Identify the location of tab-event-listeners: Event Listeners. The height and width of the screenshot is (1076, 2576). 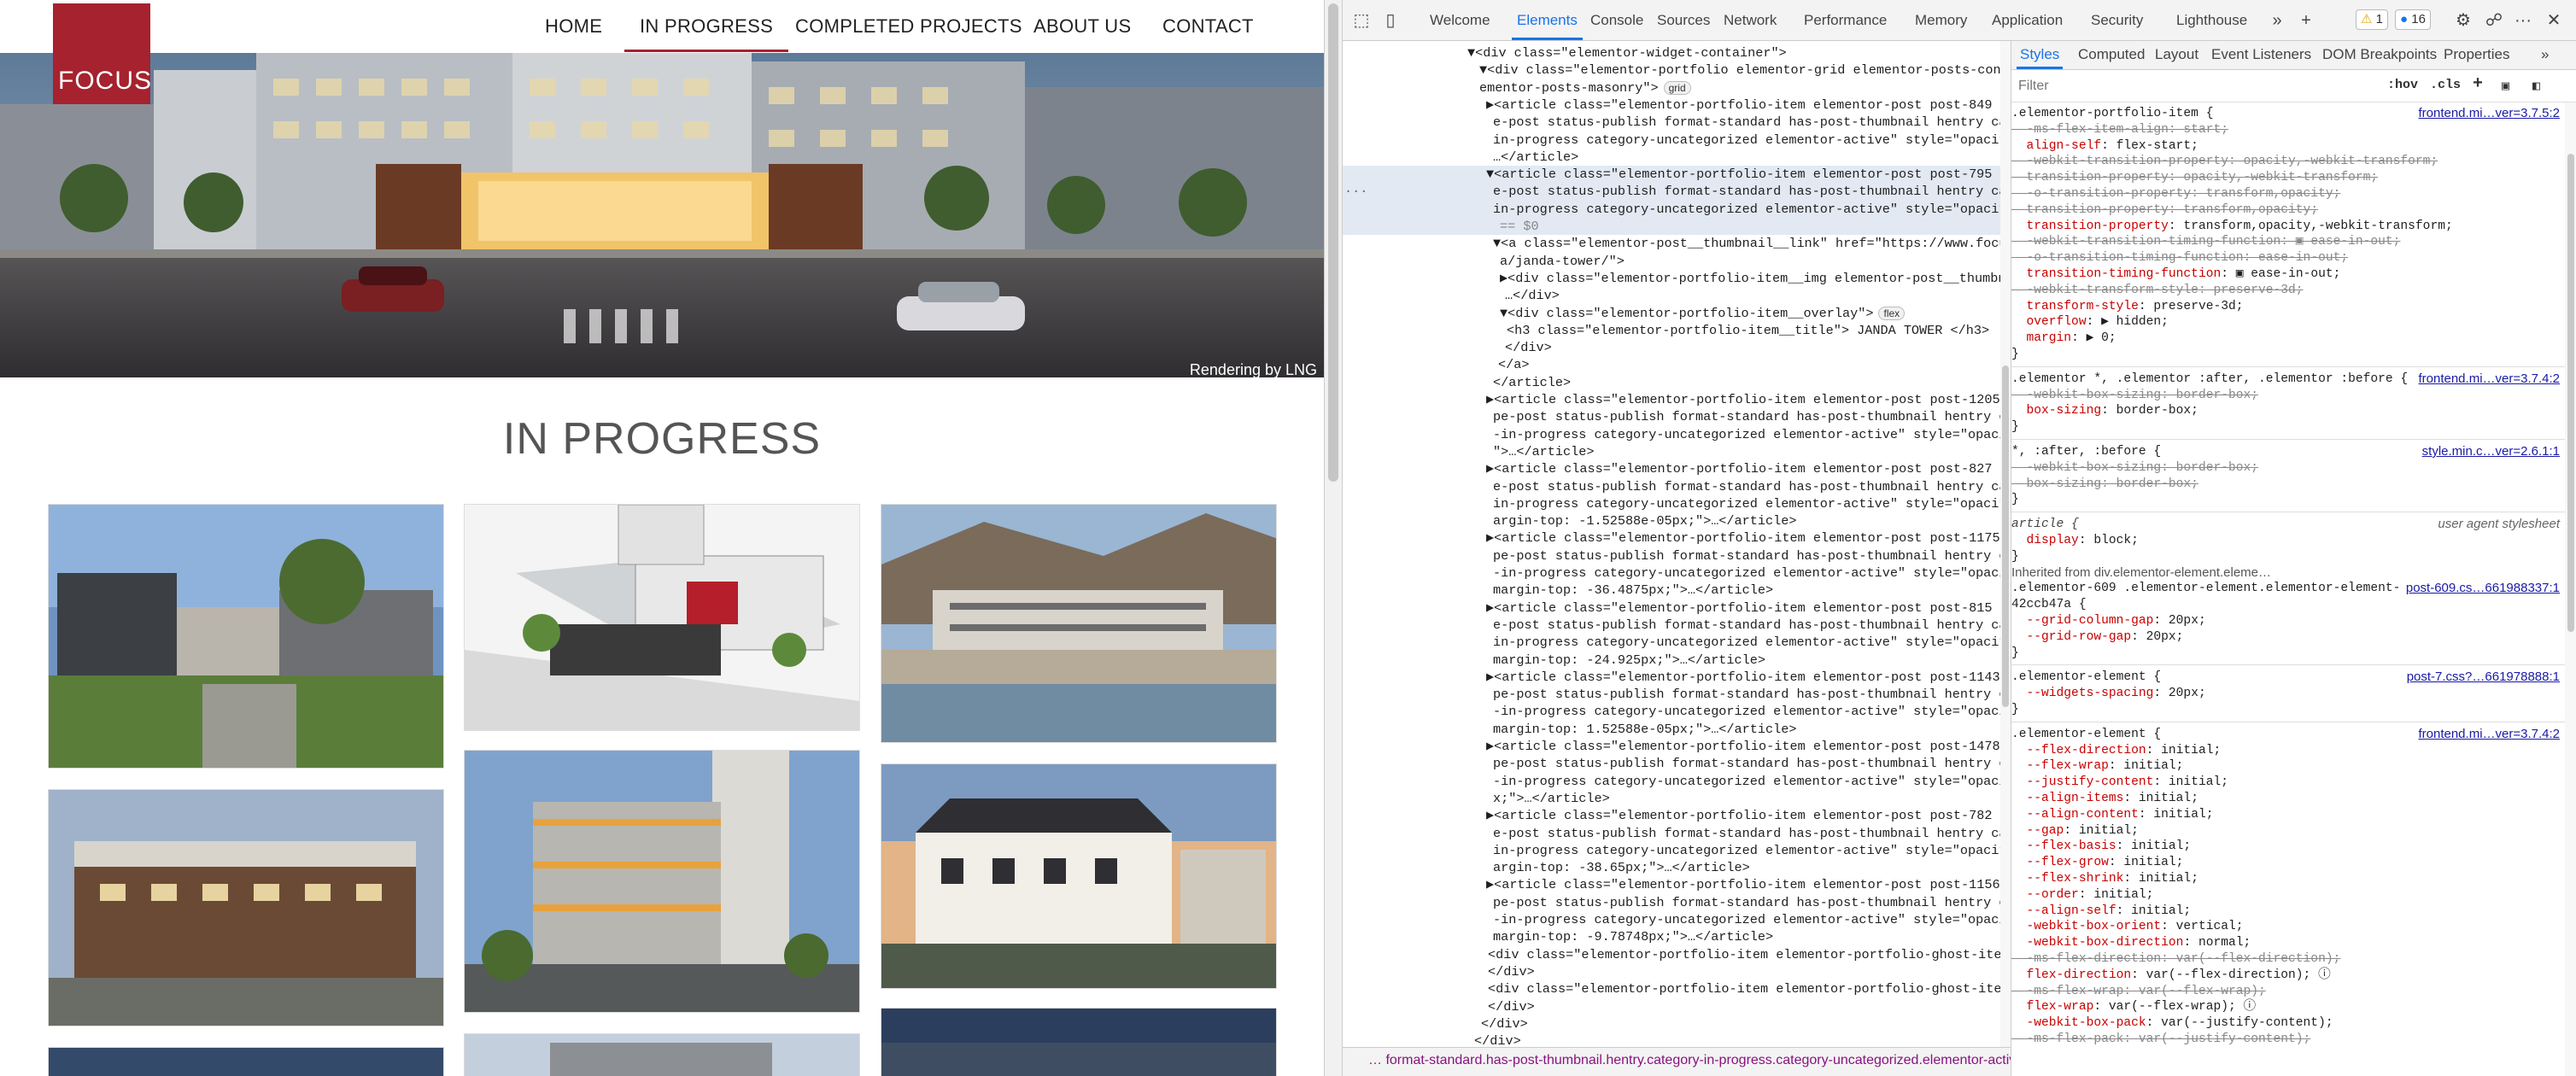
(2261, 55).